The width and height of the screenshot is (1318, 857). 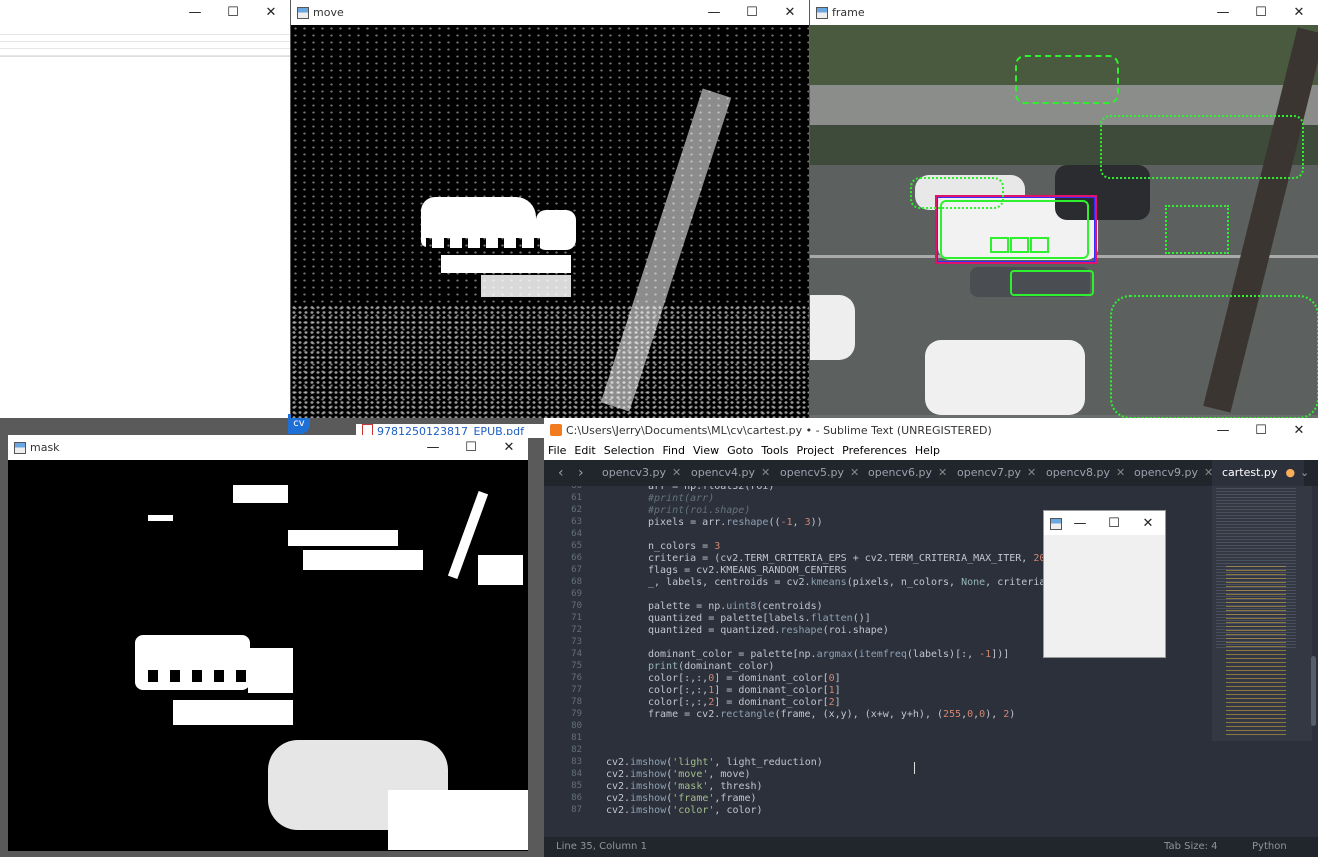 What do you see at coordinates (714, 762) in the screenshot?
I see `code-line: cv2.imshow('light', light_reduction)` at bounding box center [714, 762].